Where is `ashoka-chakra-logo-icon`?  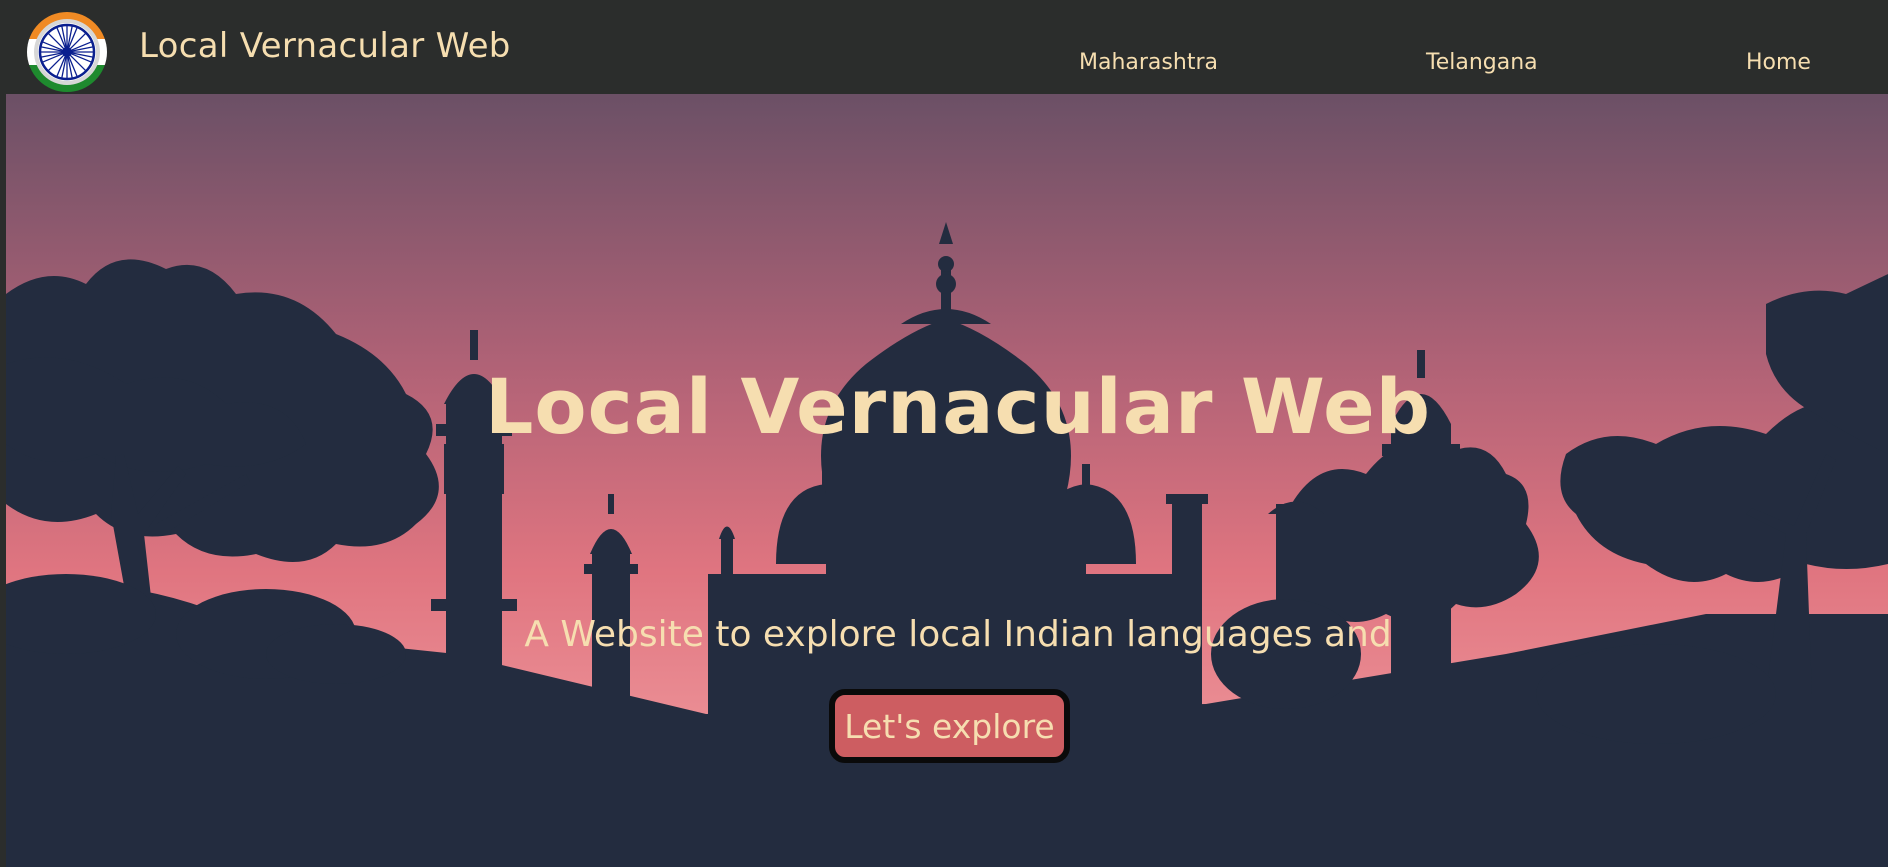 ashoka-chakra-logo-icon is located at coordinates (67, 52).